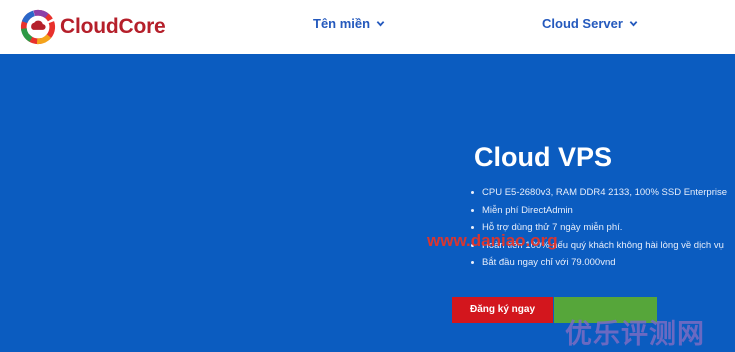 The height and width of the screenshot is (352, 735). I want to click on hero-title: Cloud VPS, so click(543, 157).